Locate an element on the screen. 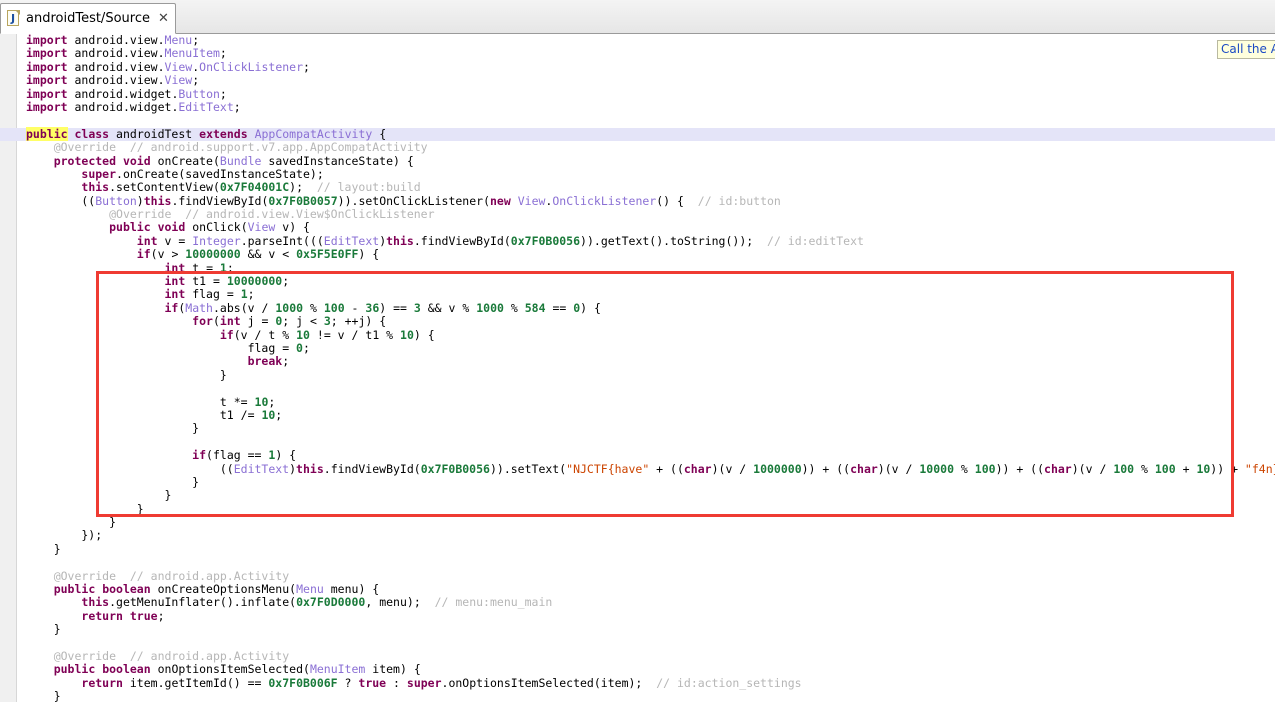 Image resolution: width=1275 pixels, height=702 pixels. code-line: flag = 0; is located at coordinates (278, 347).